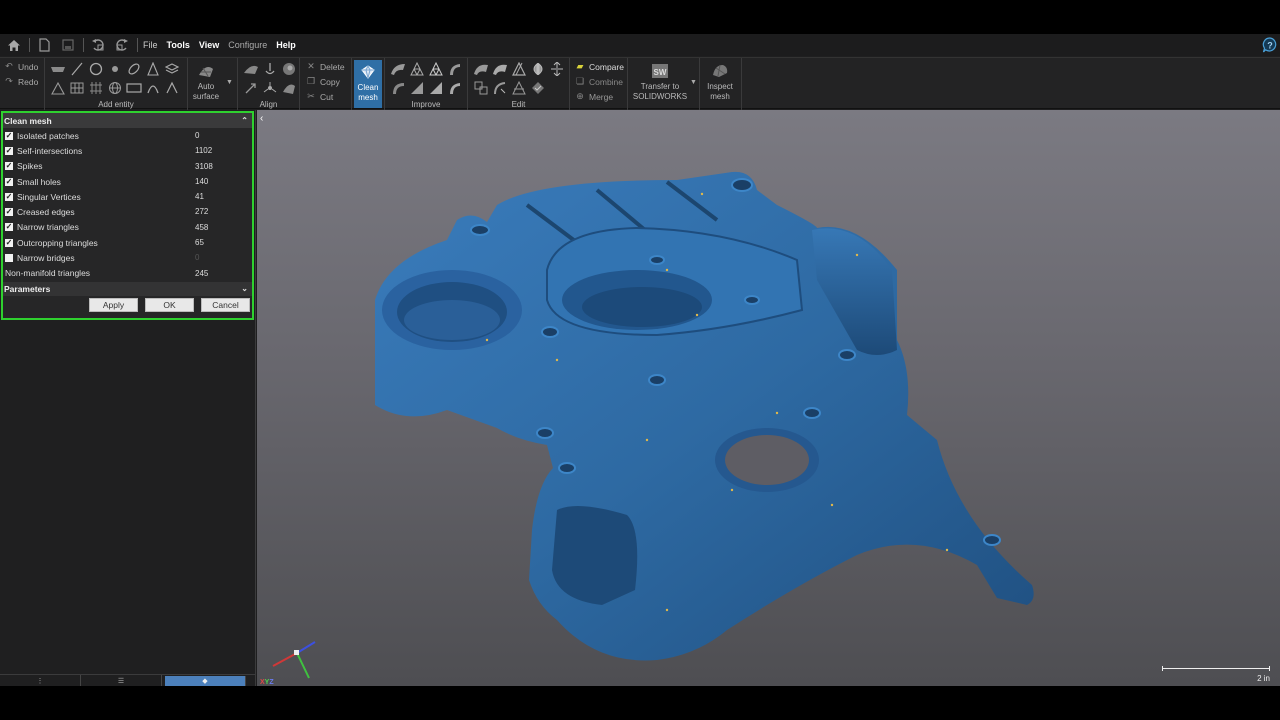 This screenshot has height=720, width=1280. I want to click on boundary-icon, so click(480, 87).